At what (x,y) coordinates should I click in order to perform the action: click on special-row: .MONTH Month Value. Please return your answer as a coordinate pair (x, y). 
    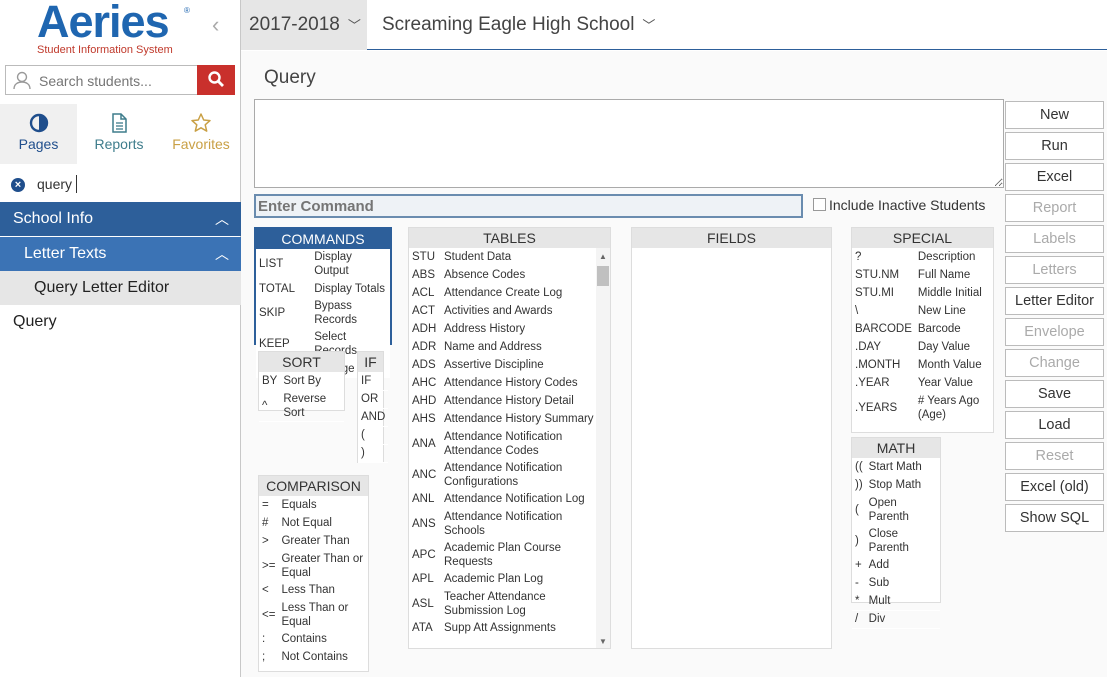
    Looking at the image, I should click on (922, 365).